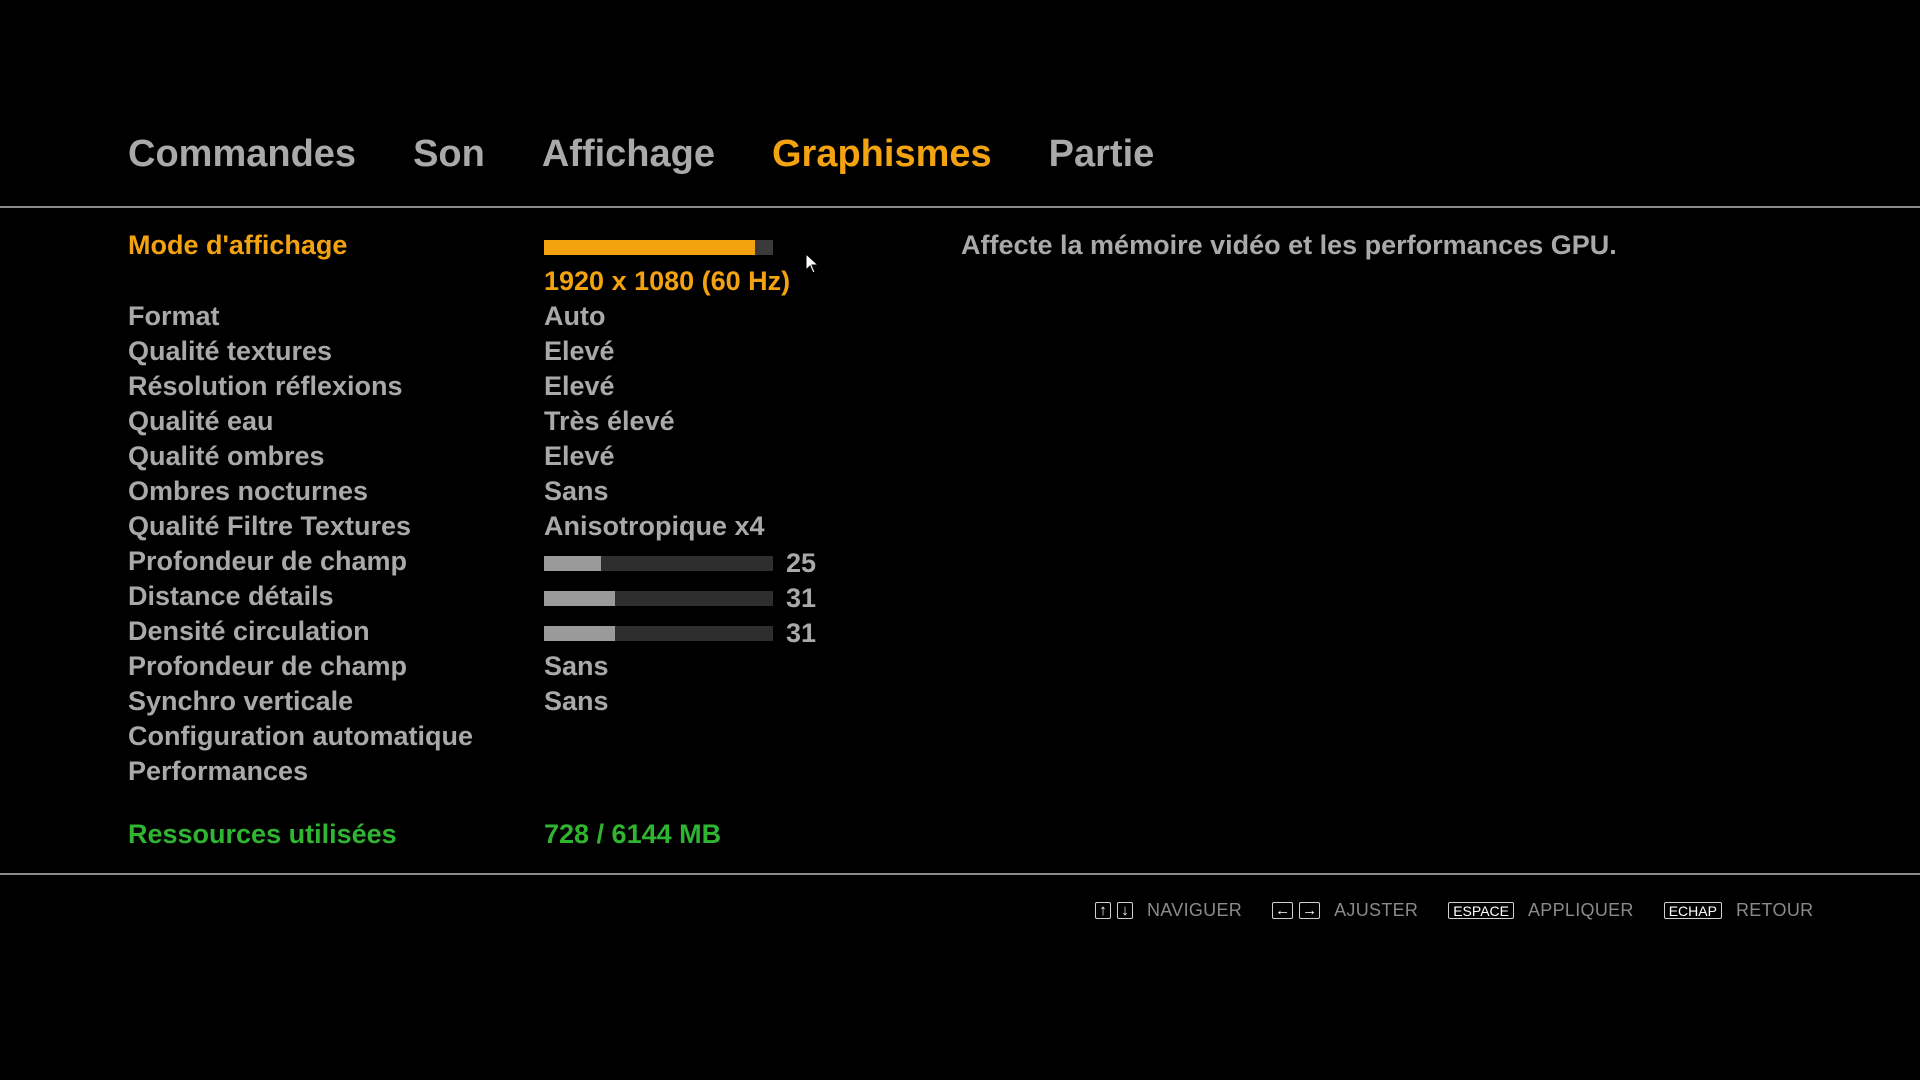 The width and height of the screenshot is (1920, 1080). What do you see at coordinates (1774, 910) in the screenshot?
I see `hint-label: RETOUR` at bounding box center [1774, 910].